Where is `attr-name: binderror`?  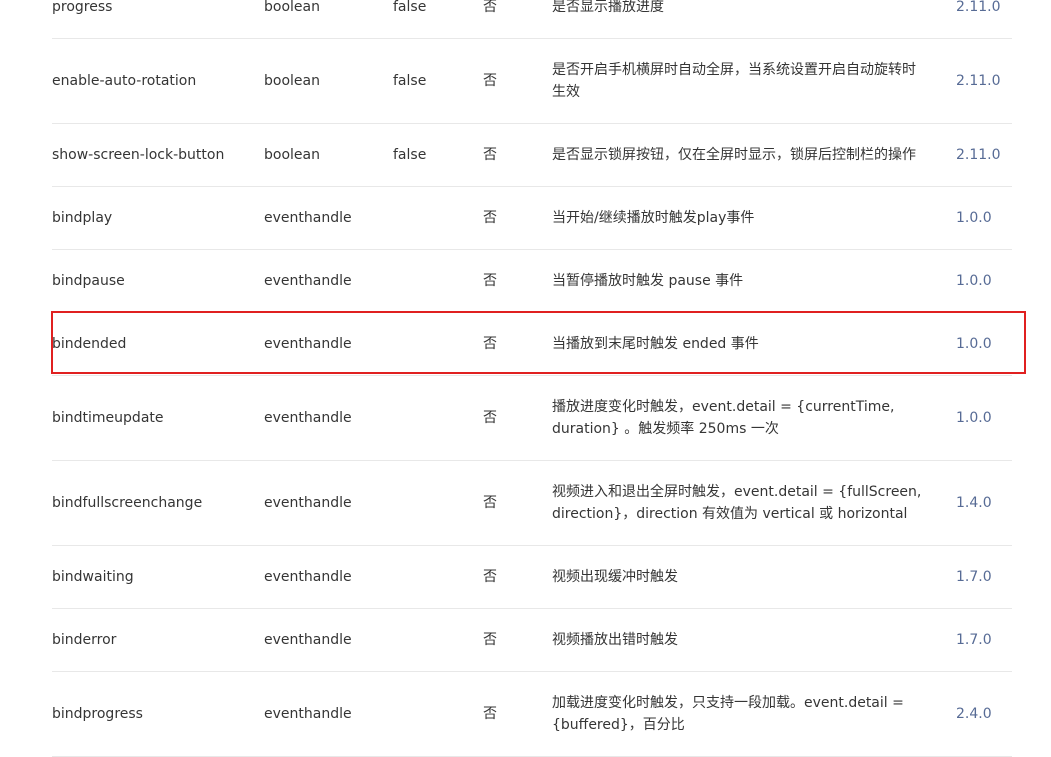
attr-name: binderror is located at coordinates (84, 640).